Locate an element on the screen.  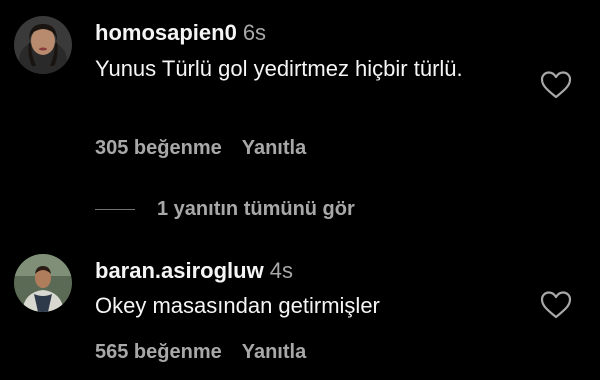
comment-text: Okey masasından getirmişler is located at coordinates (237, 305).